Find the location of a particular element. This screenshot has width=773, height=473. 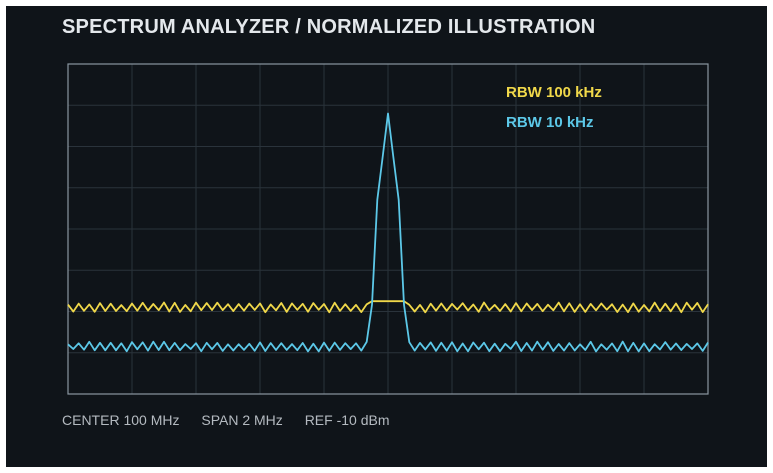

reference-level: REF -10 dBm is located at coordinates (347, 420).